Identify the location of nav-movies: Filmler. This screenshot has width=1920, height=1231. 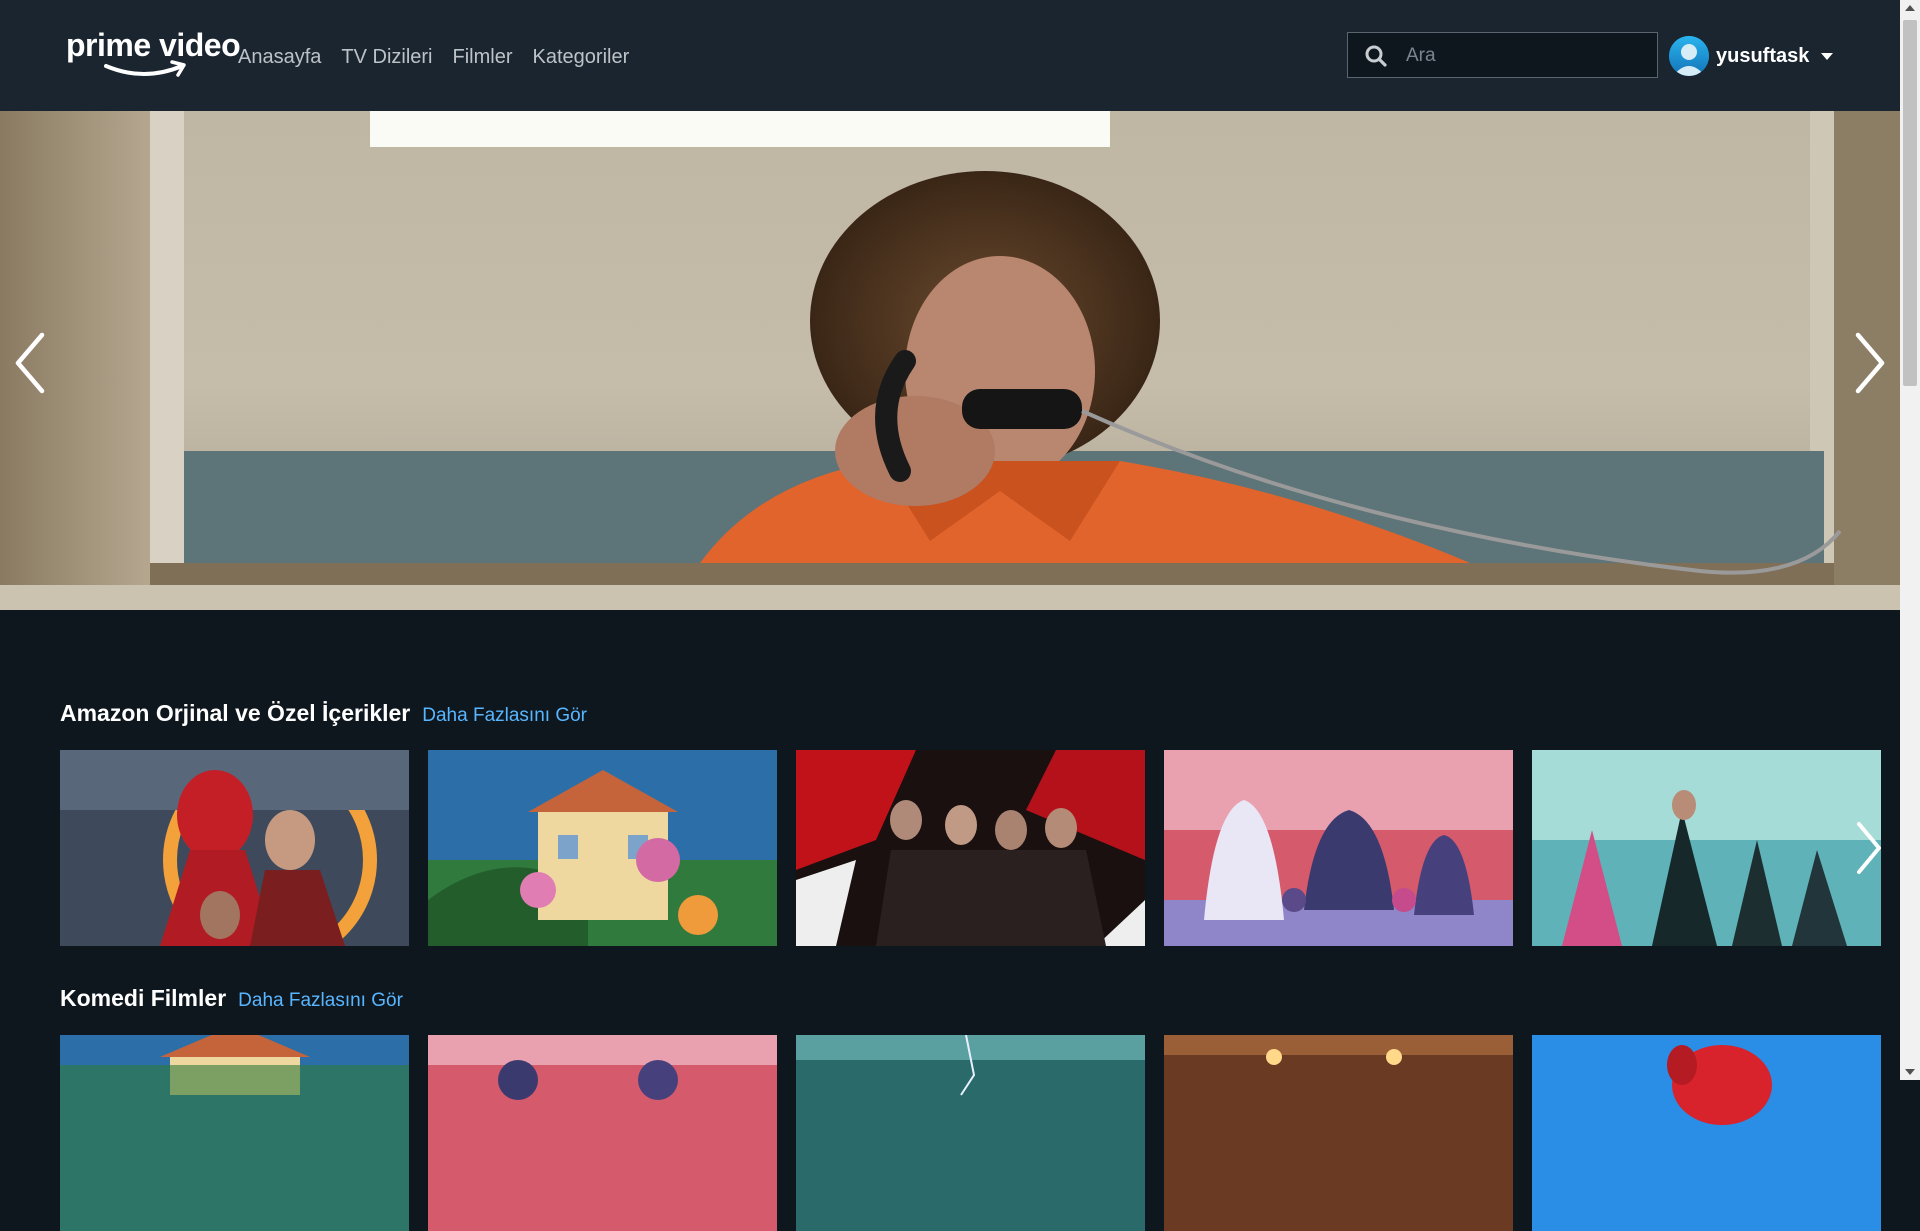
(483, 57).